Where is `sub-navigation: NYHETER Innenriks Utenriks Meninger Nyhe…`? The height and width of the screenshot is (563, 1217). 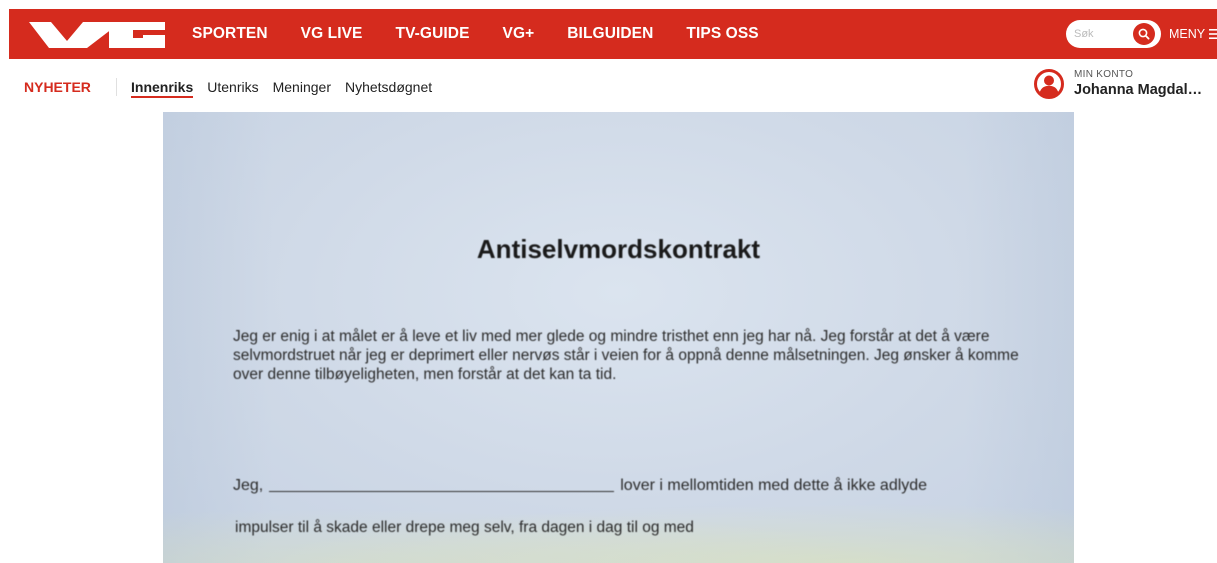 sub-navigation: NYHETER Innenriks Utenriks Meninger Nyhe… is located at coordinates (608, 85).